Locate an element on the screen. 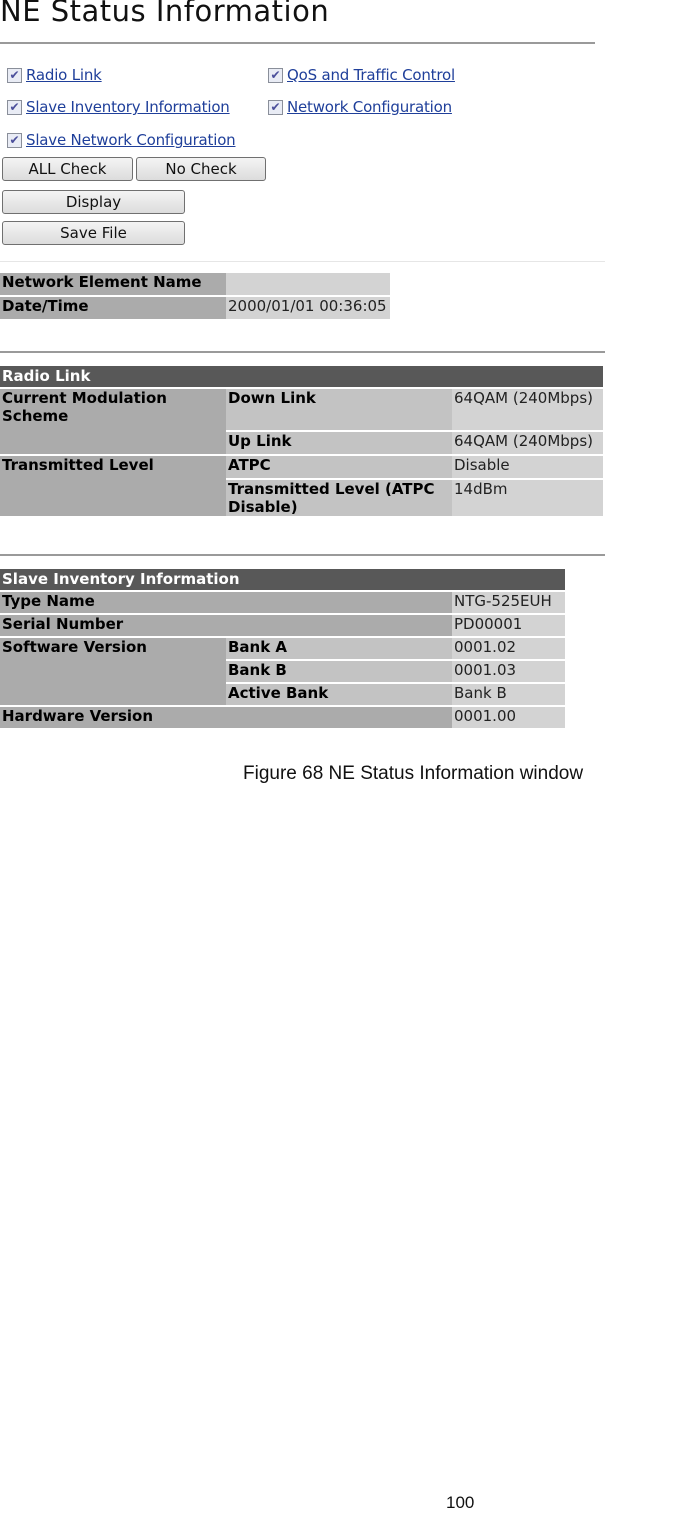  checkbox-radio-link: ✔ Radio Link is located at coordinates (54, 75).